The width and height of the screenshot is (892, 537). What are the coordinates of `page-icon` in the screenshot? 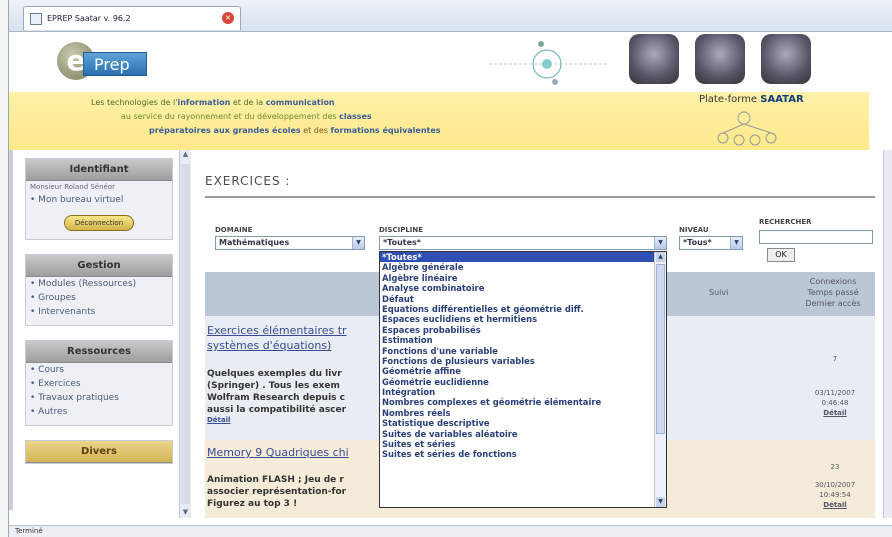 It's located at (36, 18).